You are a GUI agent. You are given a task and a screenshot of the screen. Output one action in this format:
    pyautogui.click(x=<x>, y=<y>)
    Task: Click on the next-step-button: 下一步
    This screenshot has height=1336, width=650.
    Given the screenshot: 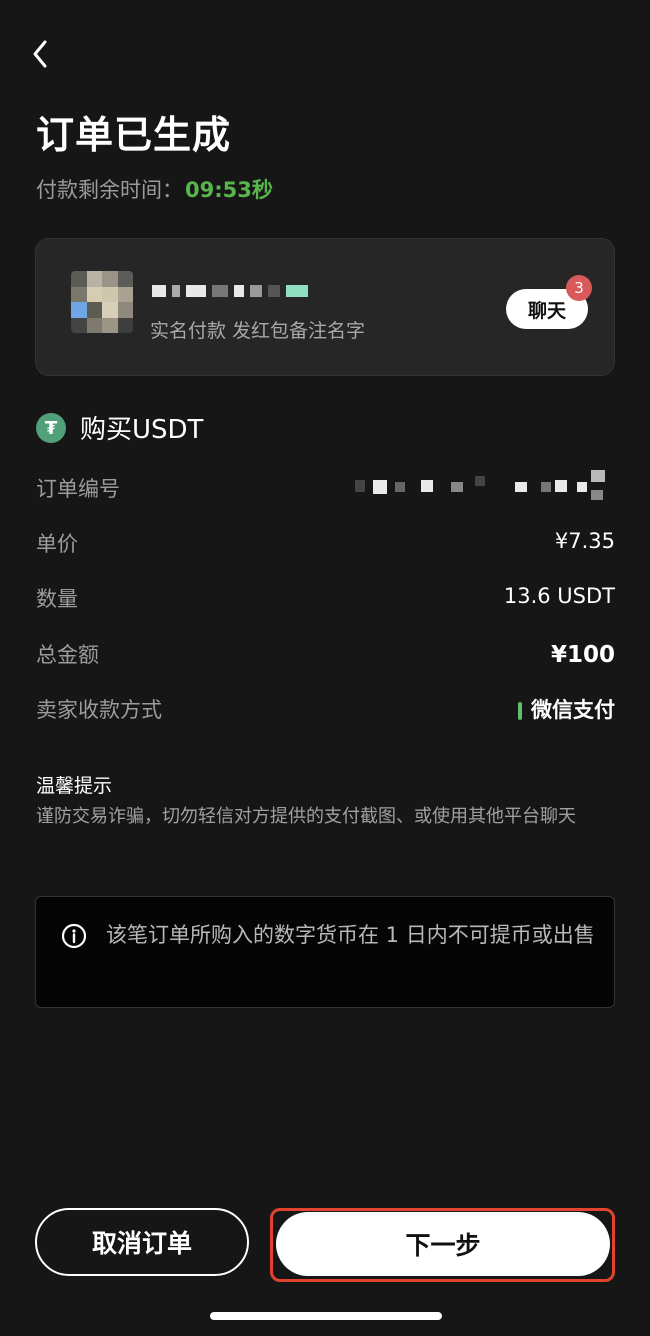 What is the action you would take?
    pyautogui.click(x=443, y=1244)
    